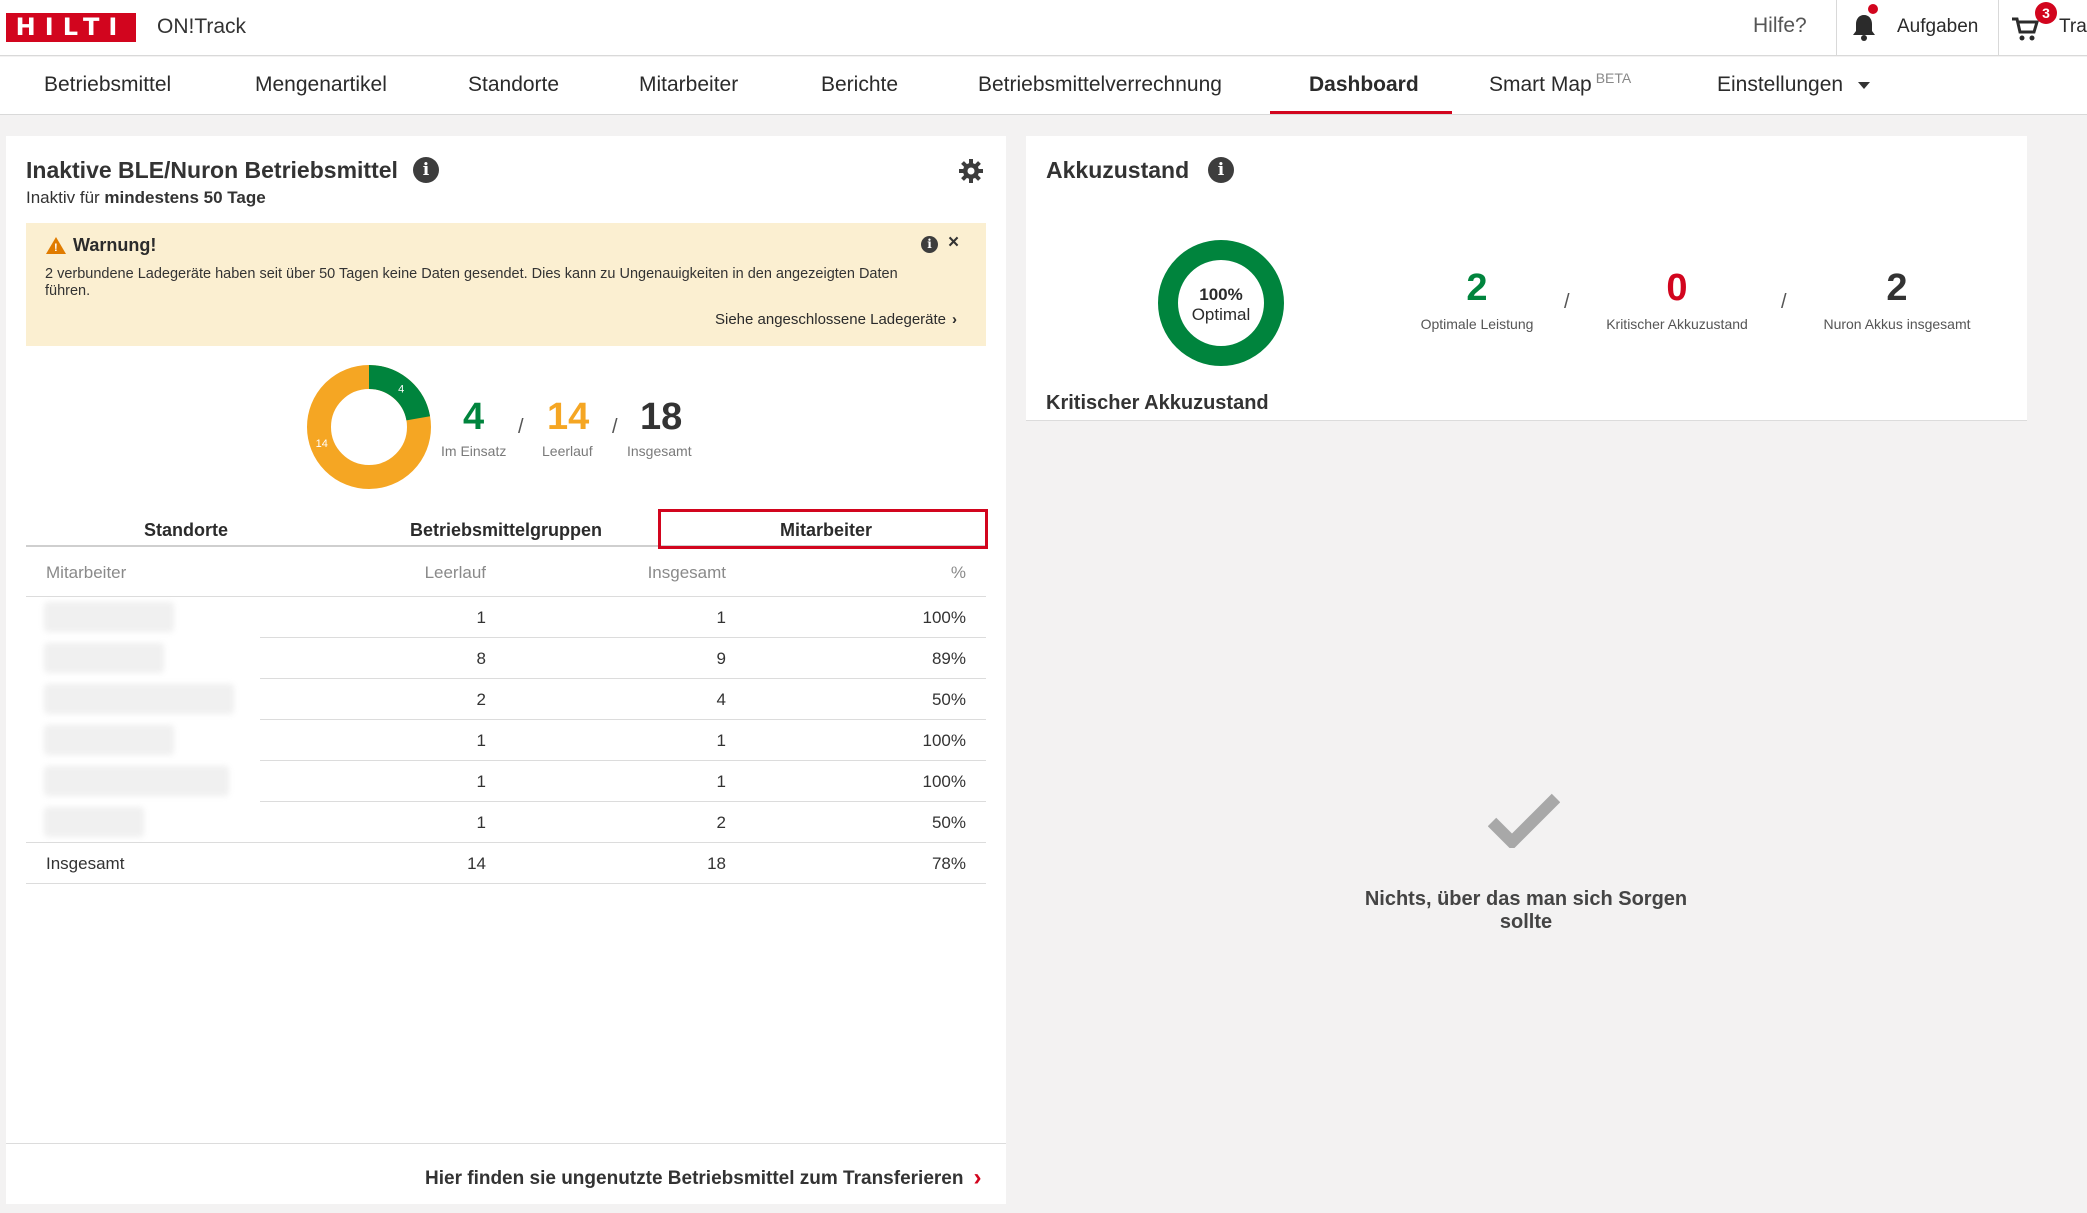 This screenshot has height=1213, width=2087. I want to click on col-header-mitarbeiter: Mitarbeiter, so click(86, 573).